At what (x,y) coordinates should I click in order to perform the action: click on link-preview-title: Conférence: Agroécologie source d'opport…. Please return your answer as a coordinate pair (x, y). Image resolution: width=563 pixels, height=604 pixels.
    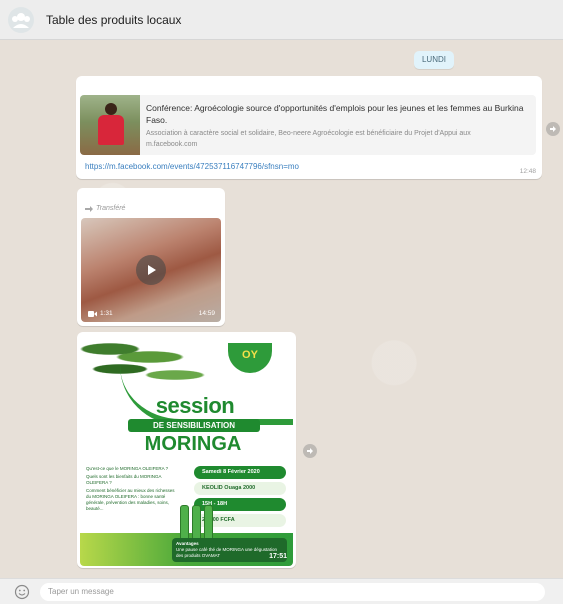
    Looking at the image, I should click on (335, 114).